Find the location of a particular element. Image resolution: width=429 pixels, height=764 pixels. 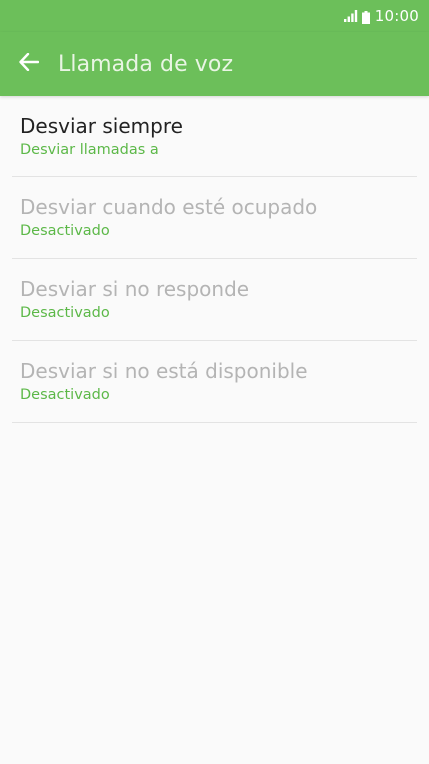

status-bar: 10:00 is located at coordinates (214, 16).